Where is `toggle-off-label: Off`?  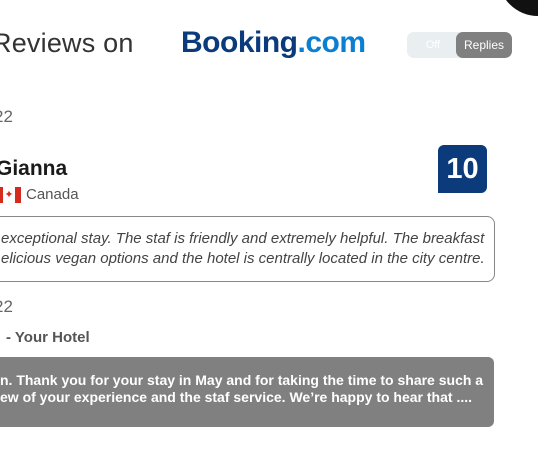
toggle-off-label: Off is located at coordinates (433, 45).